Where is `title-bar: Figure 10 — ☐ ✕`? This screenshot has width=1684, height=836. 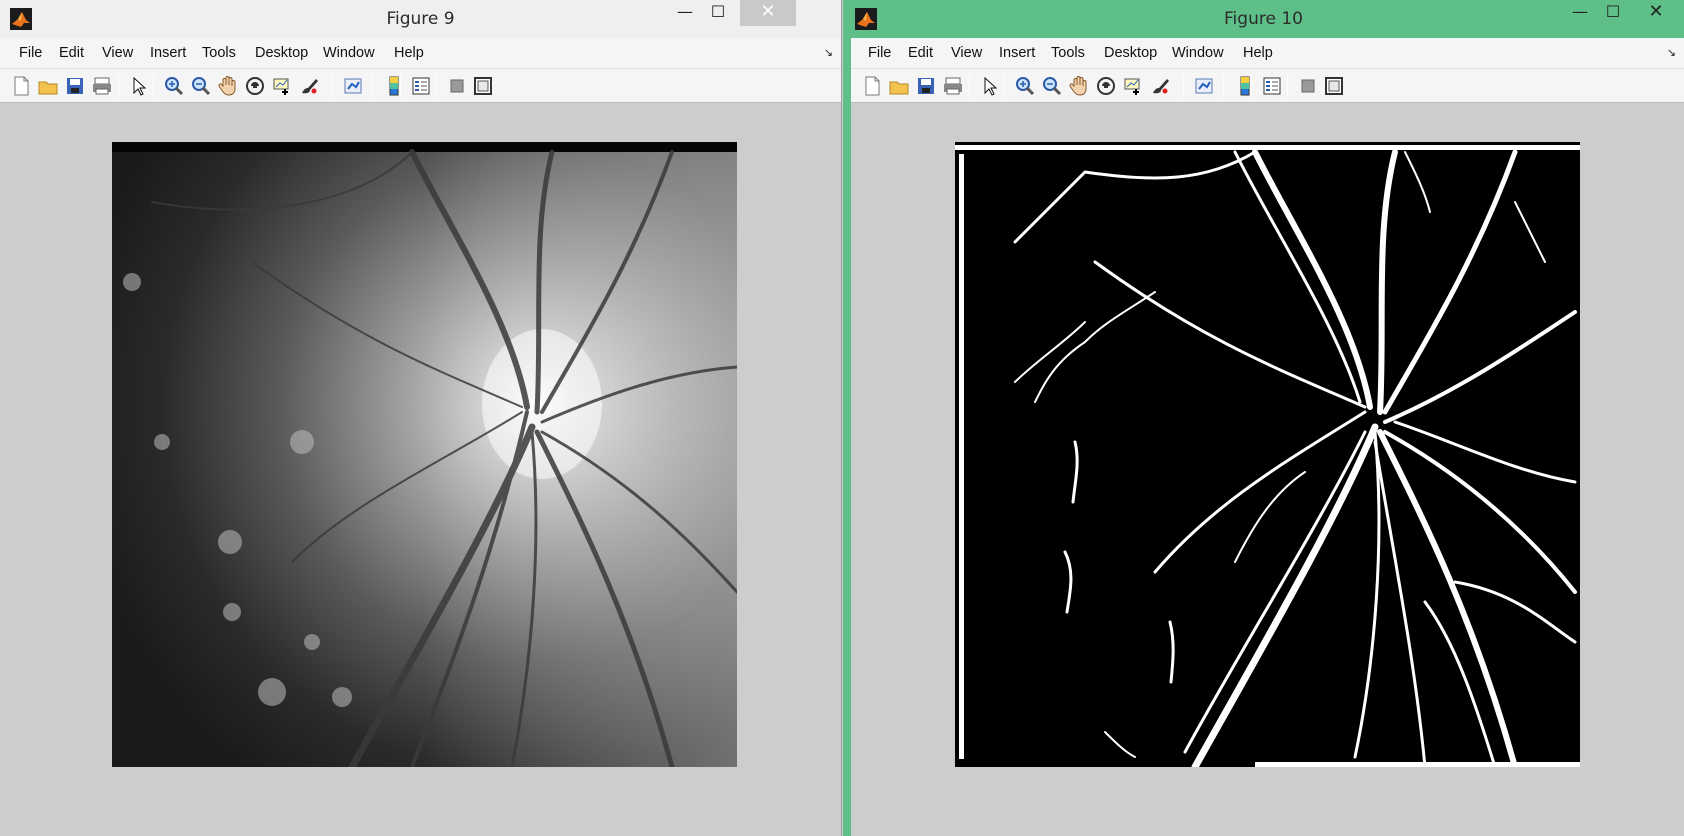 title-bar: Figure 10 — ☐ ✕ is located at coordinates (1263, 19).